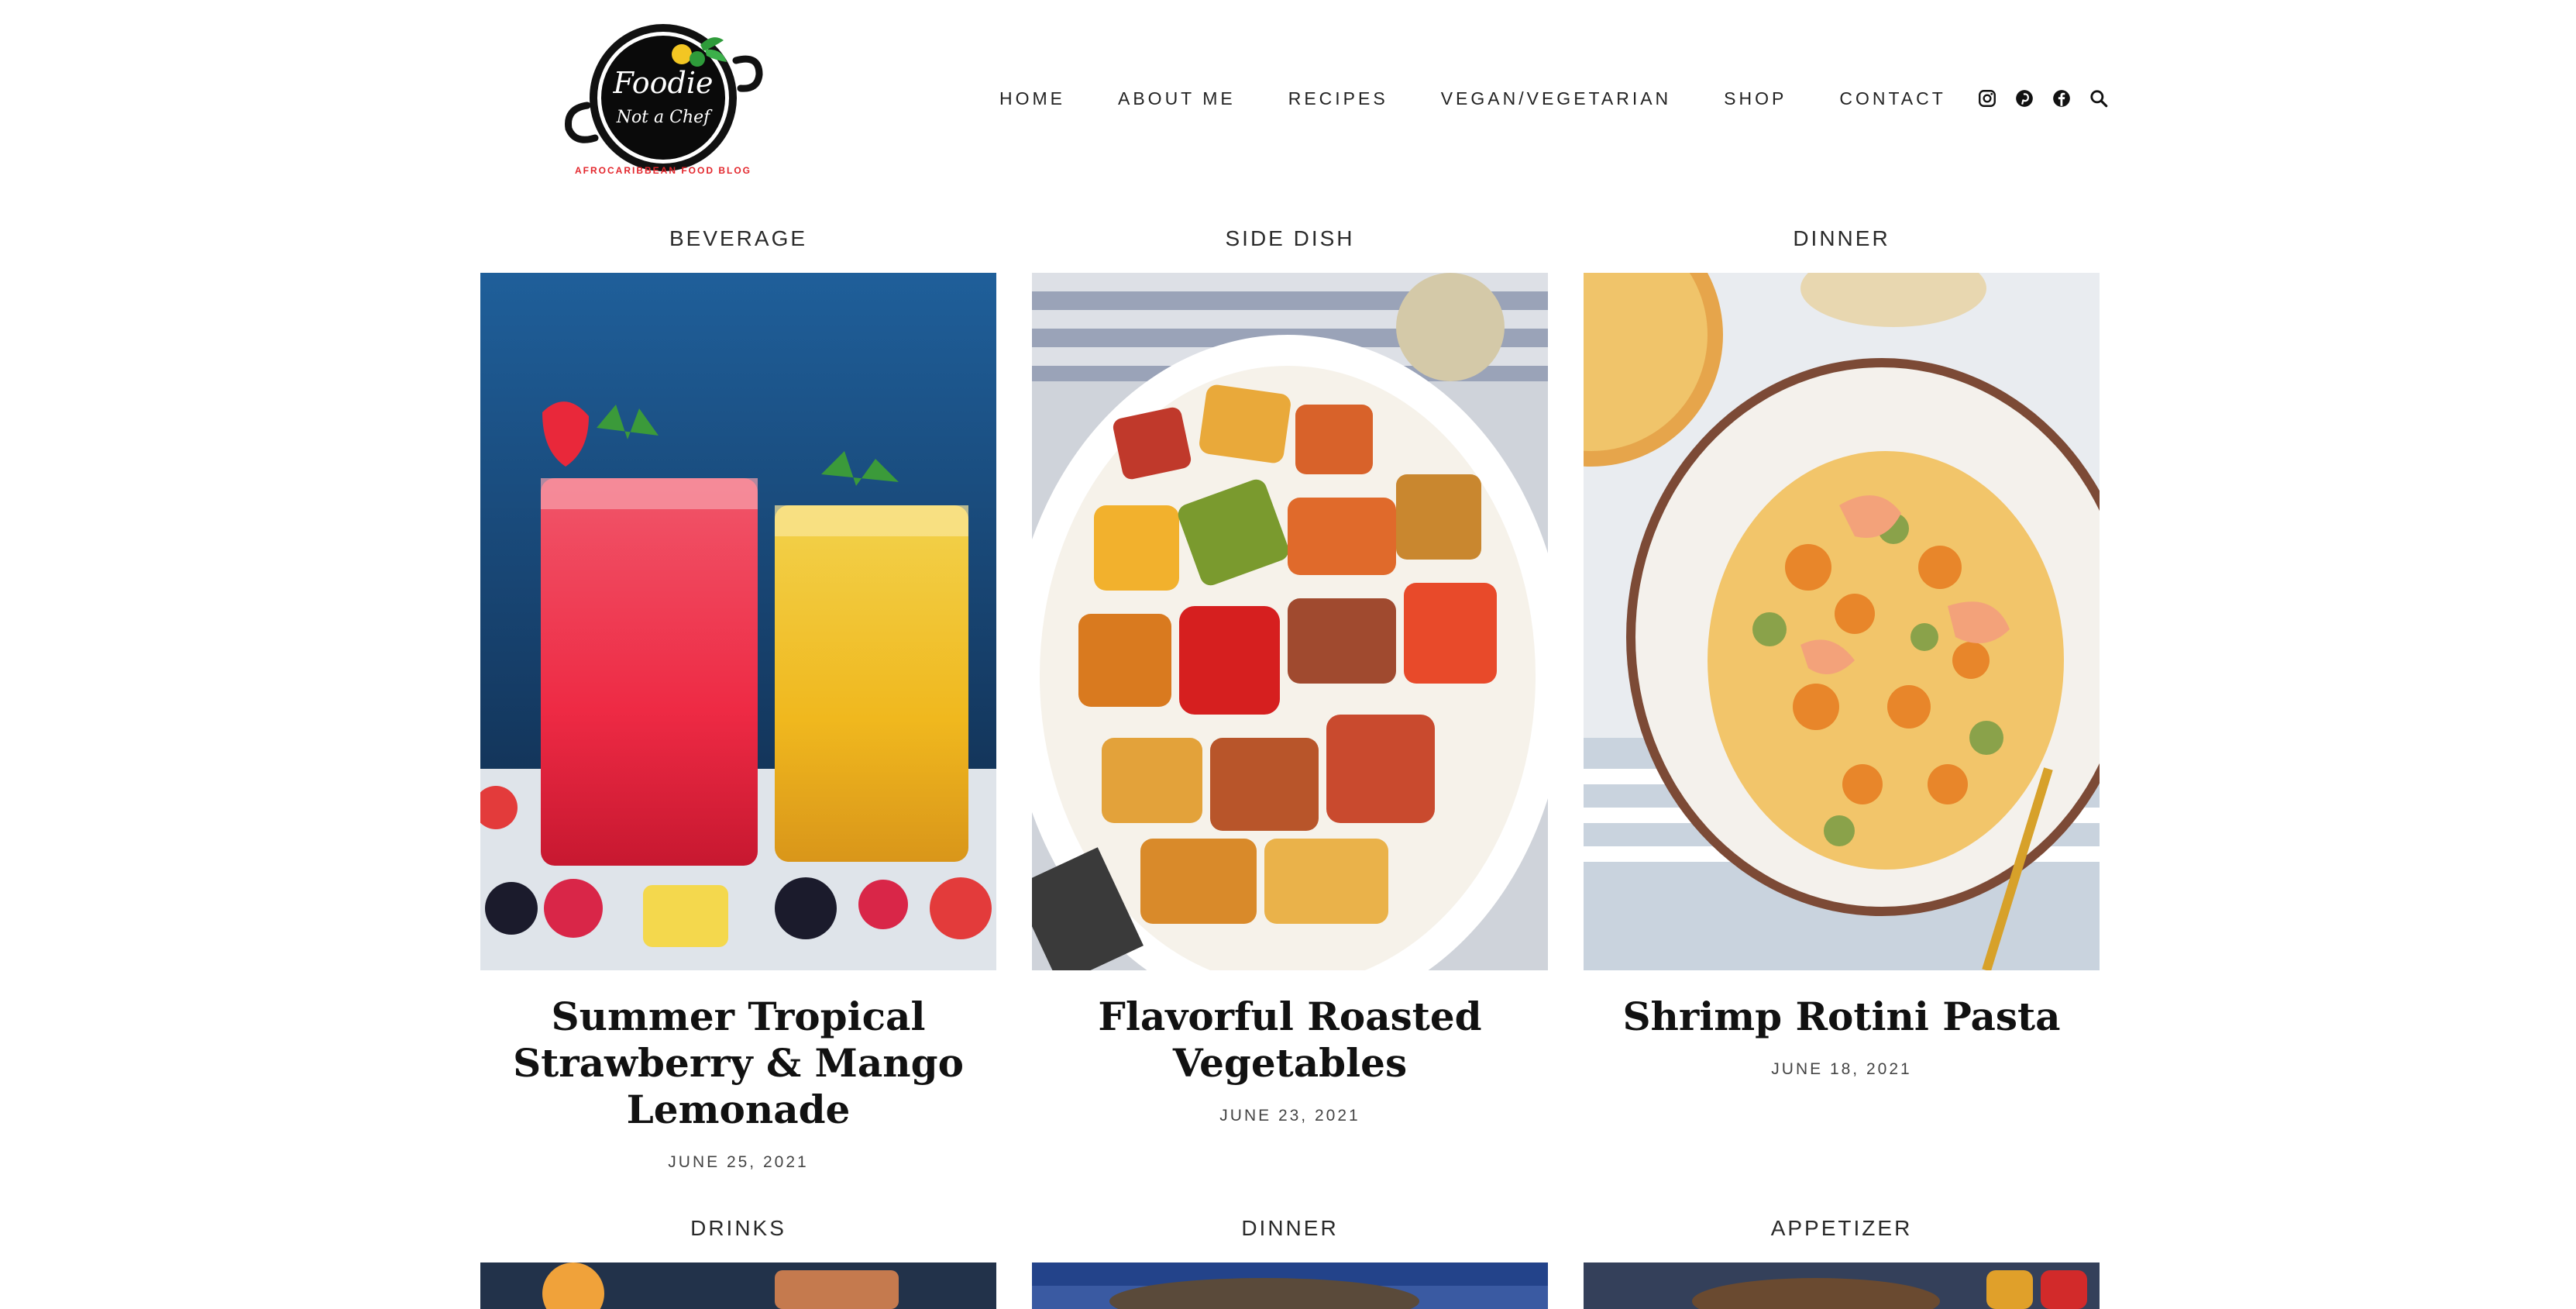 The width and height of the screenshot is (2576, 1309). Describe the element at coordinates (1556, 99) in the screenshot. I see `nav-vegan-vegetarian: VEGAN/VEGETARIAN` at that location.